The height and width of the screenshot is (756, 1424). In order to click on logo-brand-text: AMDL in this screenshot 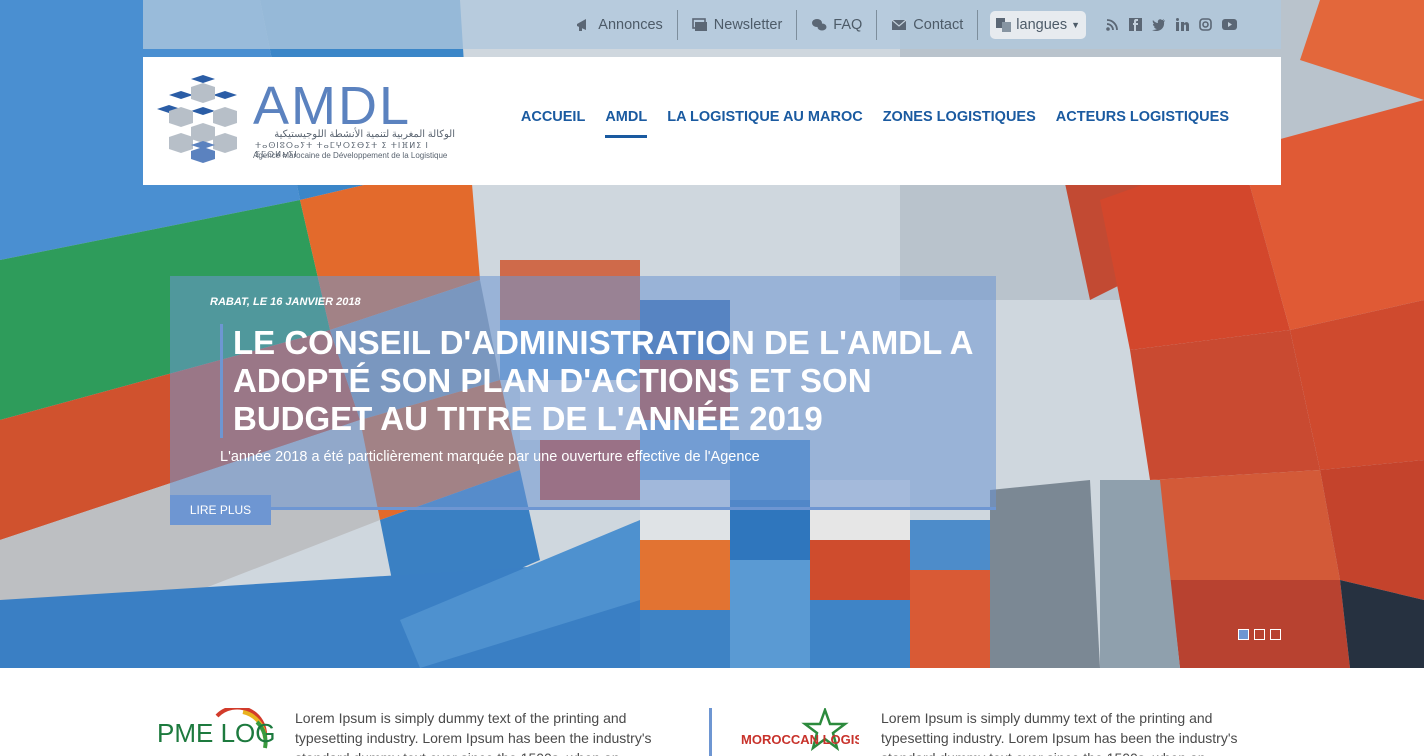, I will do `click(332, 106)`.